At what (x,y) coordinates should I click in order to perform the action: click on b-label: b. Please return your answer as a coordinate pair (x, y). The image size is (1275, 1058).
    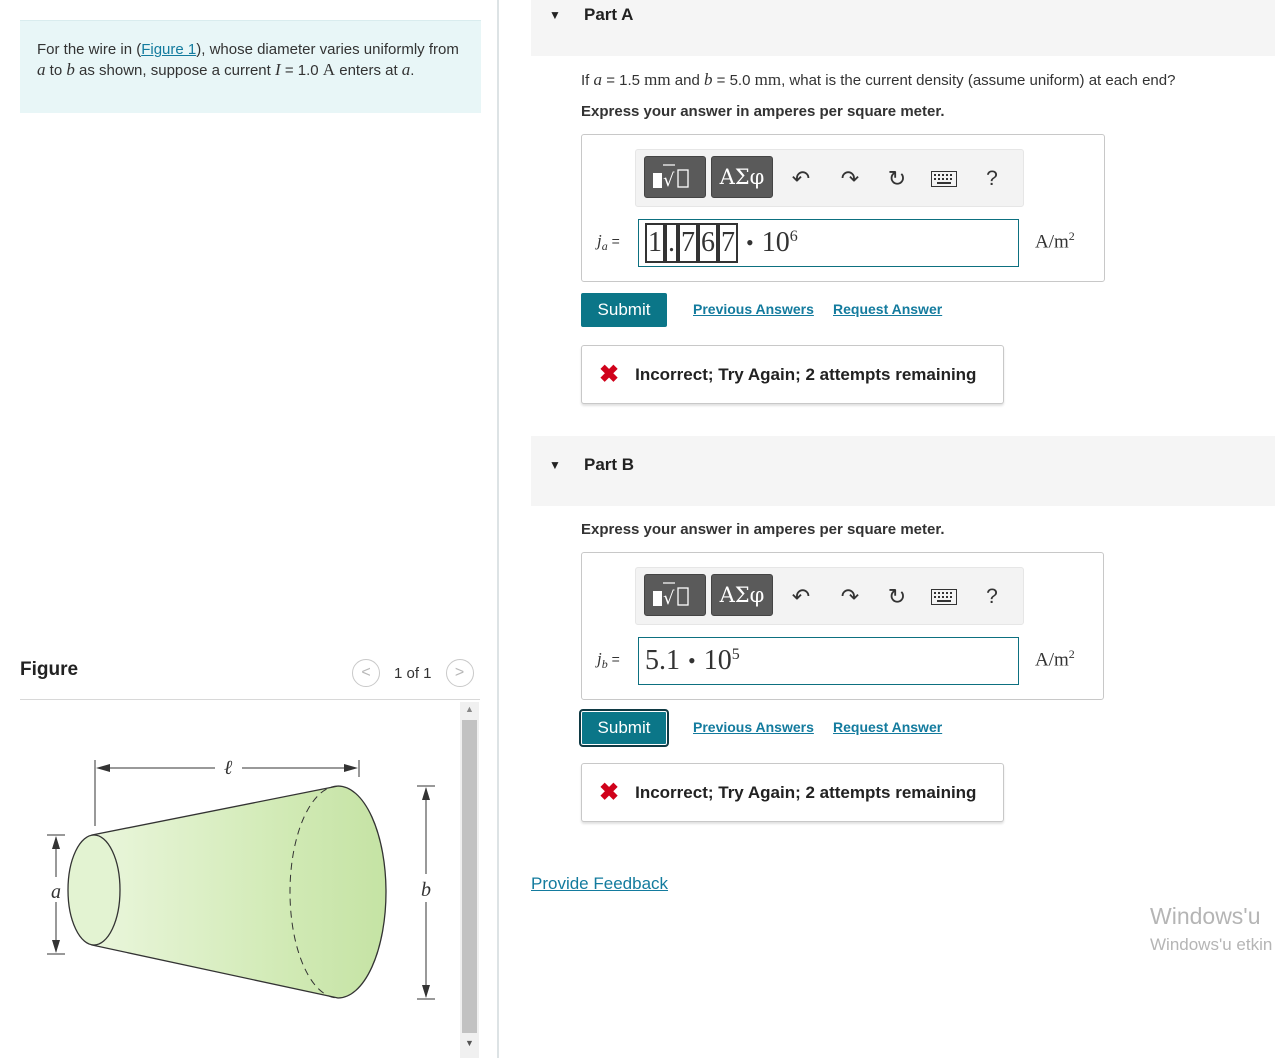
    Looking at the image, I should click on (426, 890).